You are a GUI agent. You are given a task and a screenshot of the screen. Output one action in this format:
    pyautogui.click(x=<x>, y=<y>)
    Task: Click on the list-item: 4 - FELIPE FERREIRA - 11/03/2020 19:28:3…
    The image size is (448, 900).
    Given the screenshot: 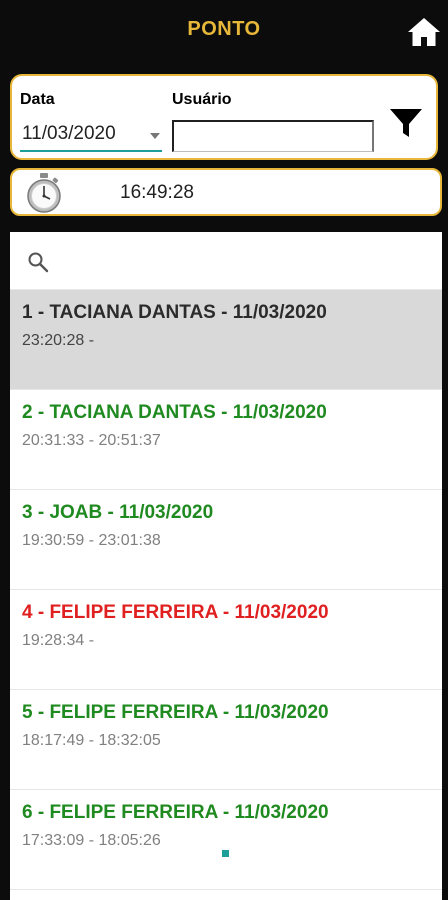 What is the action you would take?
    pyautogui.click(x=226, y=640)
    